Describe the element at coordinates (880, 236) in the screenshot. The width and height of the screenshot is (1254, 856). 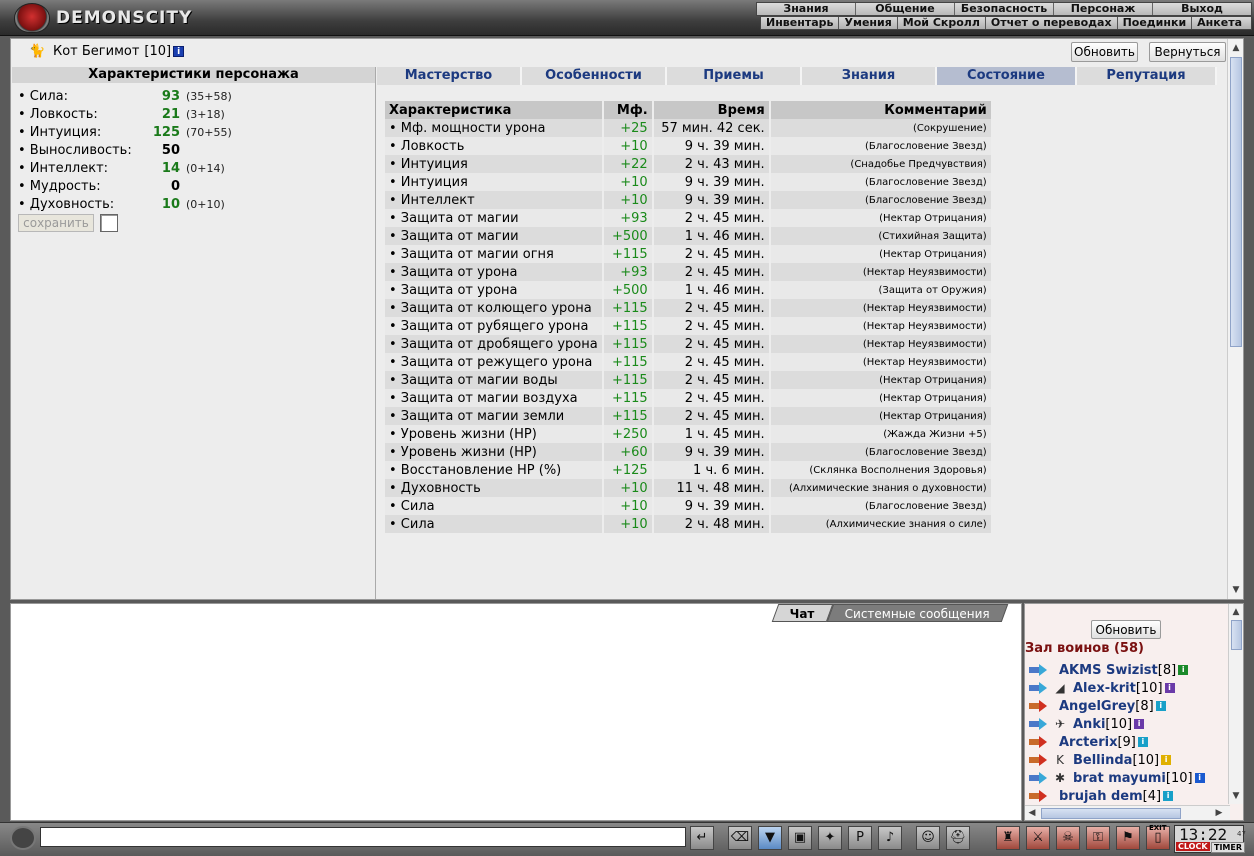
I see `effect-comment: (Стихийная Защита)` at that location.